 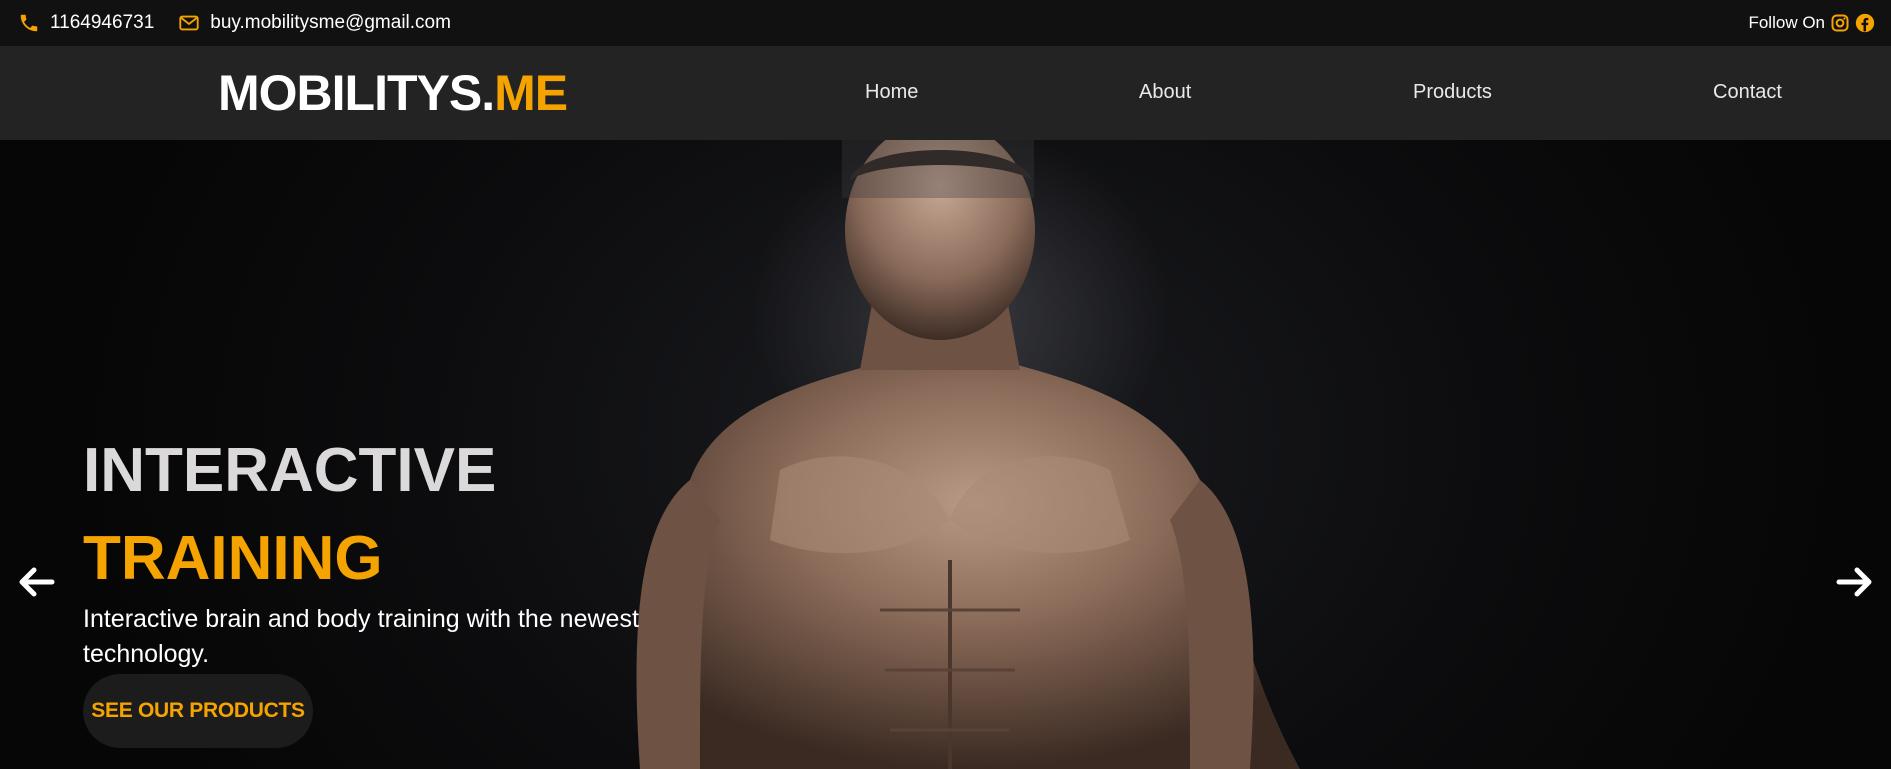 What do you see at coordinates (1747, 92) in the screenshot?
I see `nav-contact: Contact` at bounding box center [1747, 92].